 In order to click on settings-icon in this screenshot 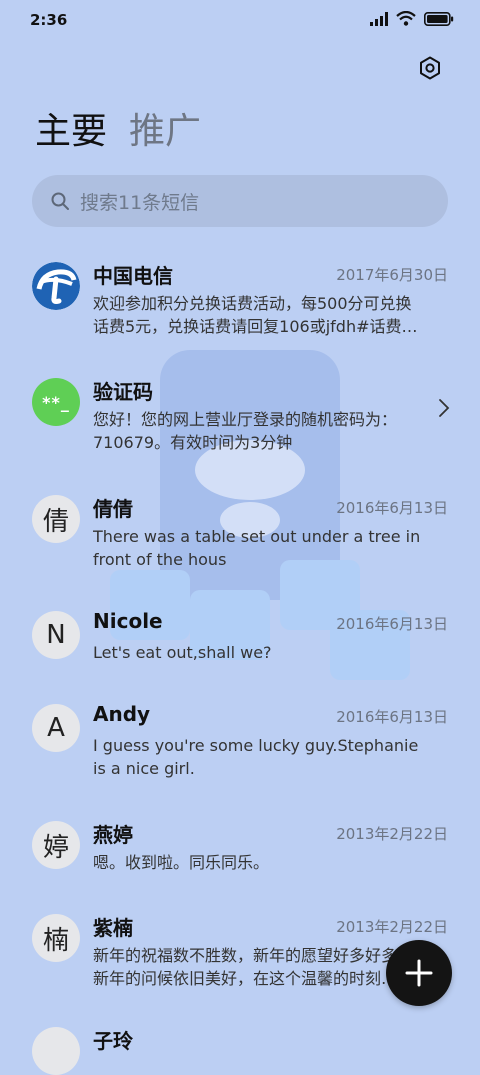, I will do `click(430, 68)`.